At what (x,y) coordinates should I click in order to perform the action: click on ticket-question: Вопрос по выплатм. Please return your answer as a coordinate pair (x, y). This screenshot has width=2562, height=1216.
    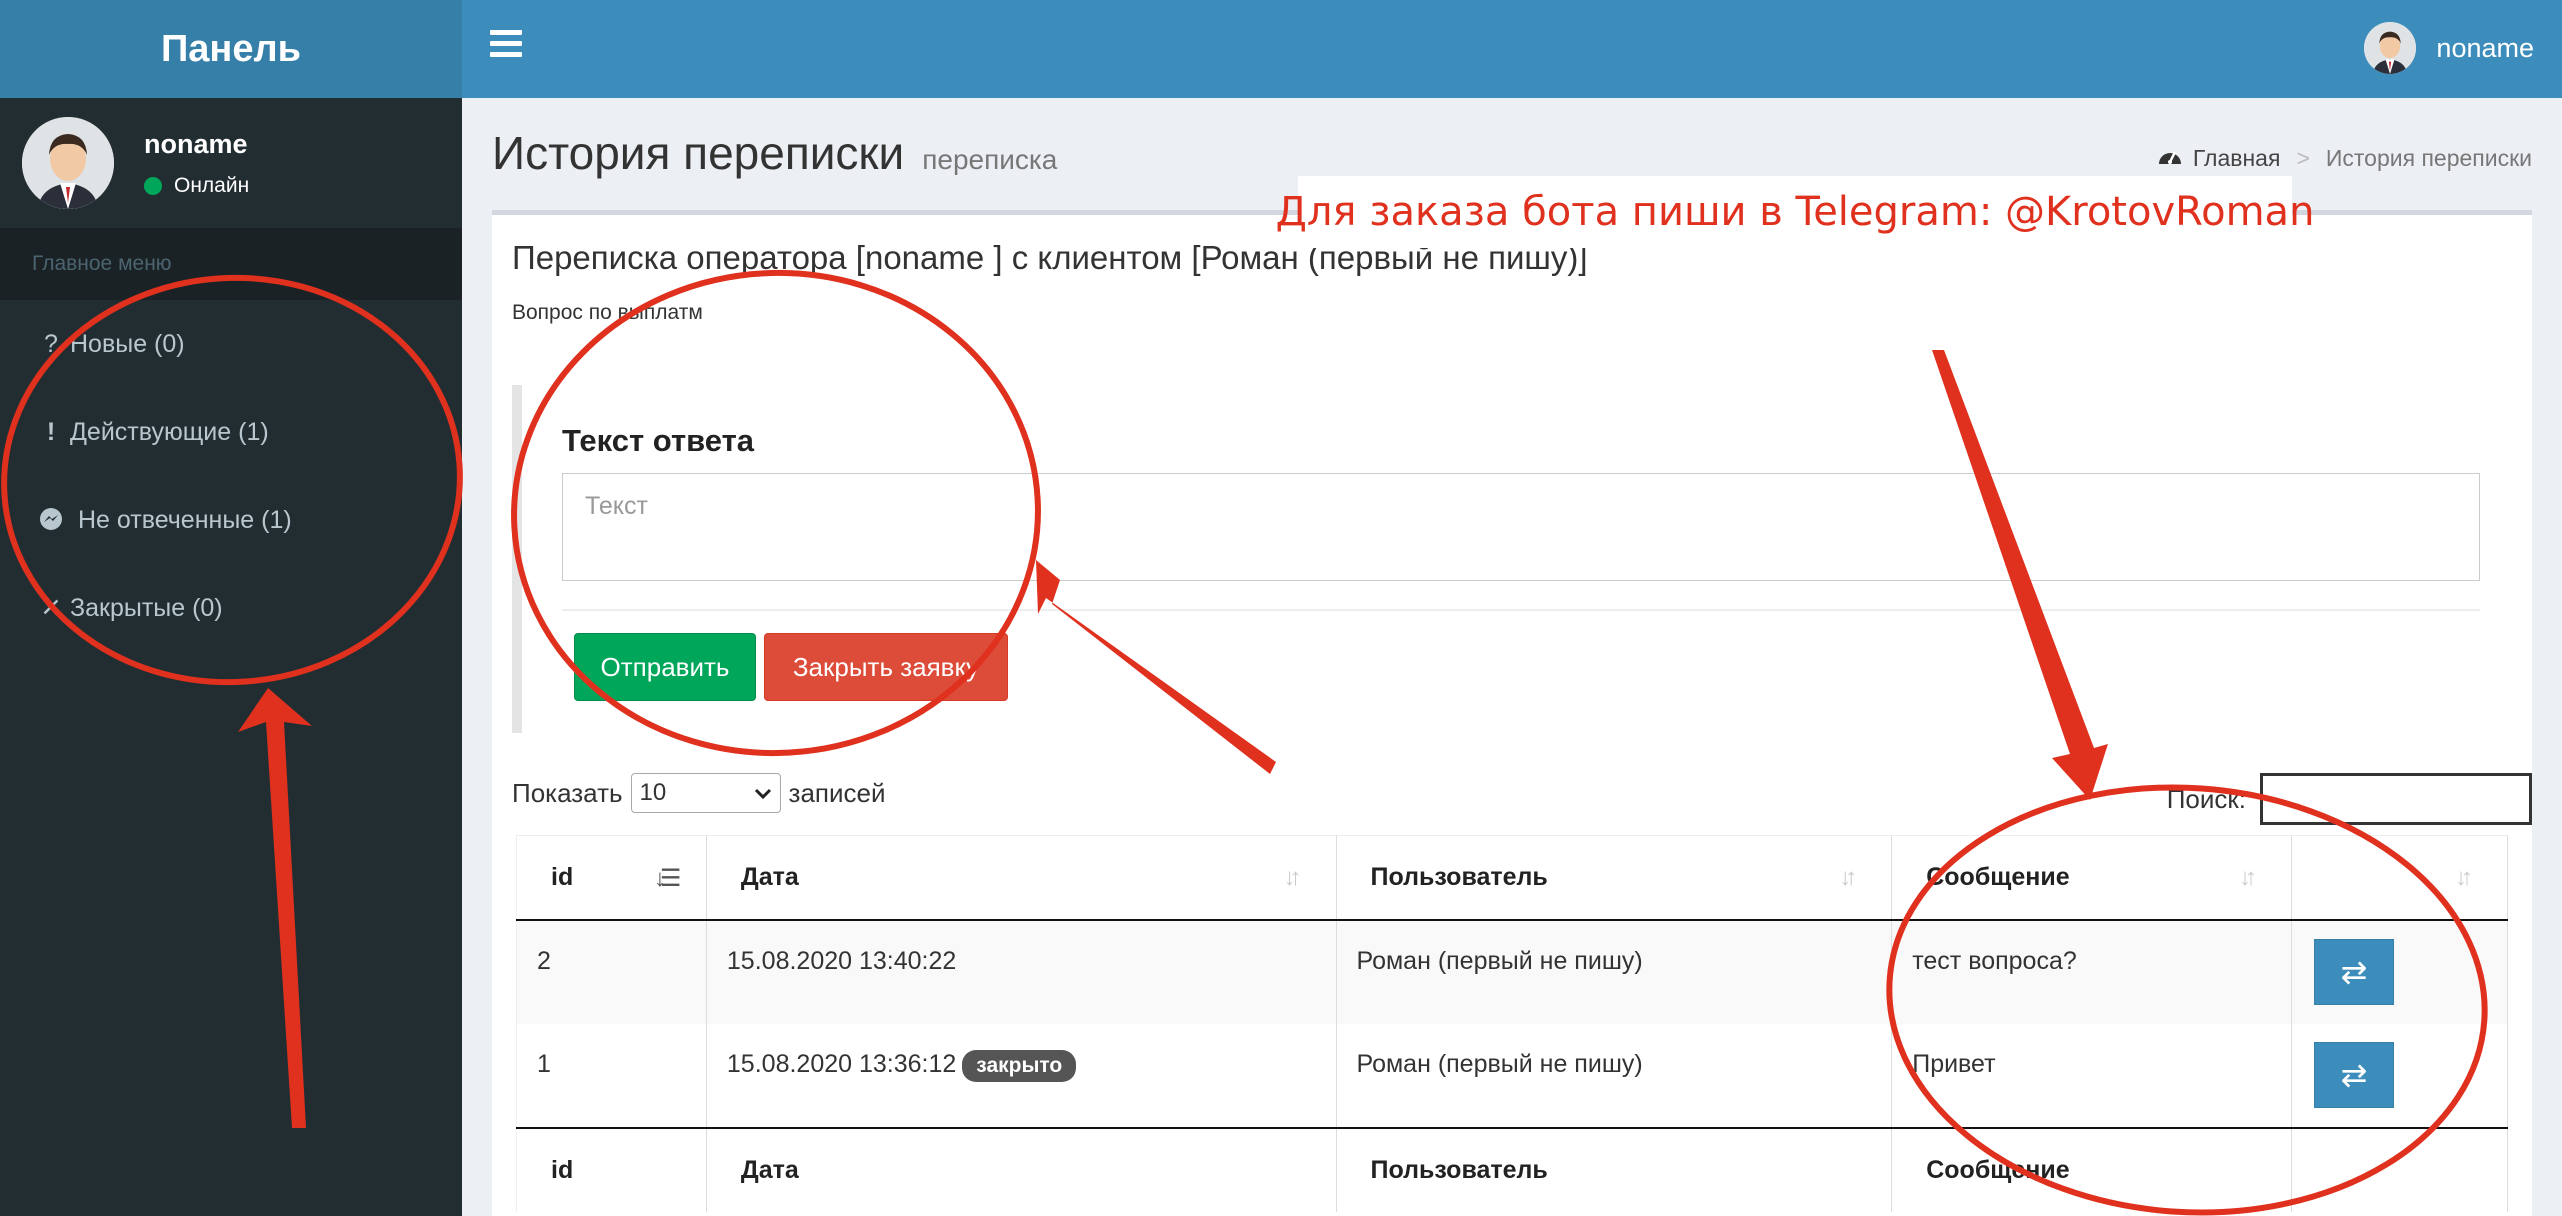
    Looking at the image, I should click on (607, 312).